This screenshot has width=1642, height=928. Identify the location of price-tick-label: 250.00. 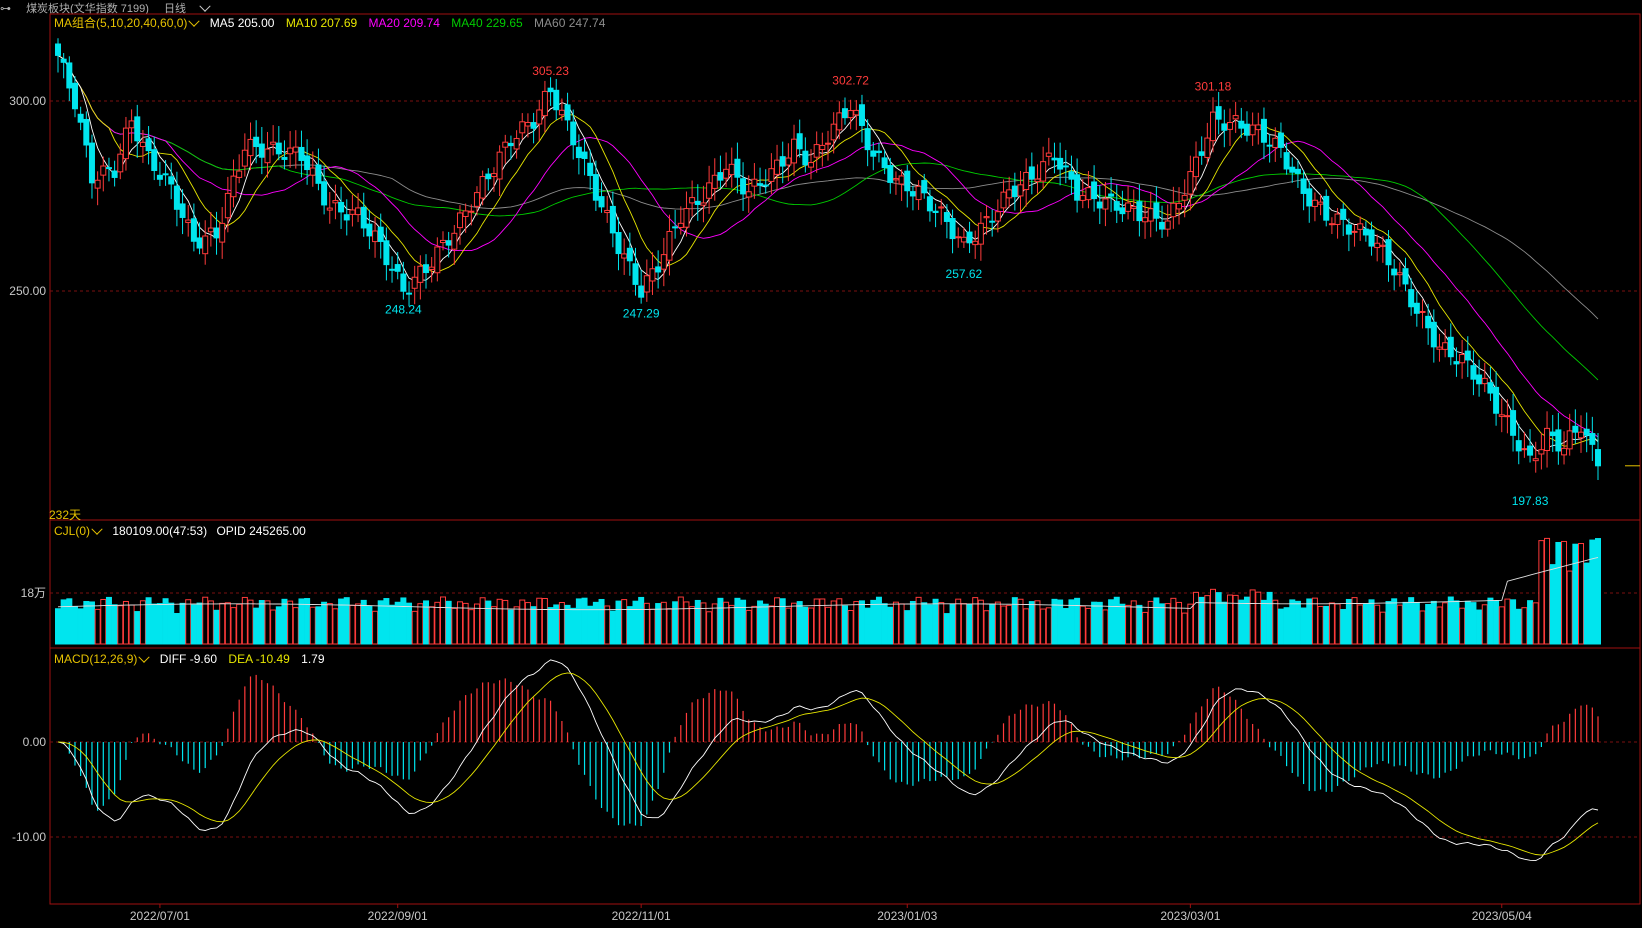
(27, 291).